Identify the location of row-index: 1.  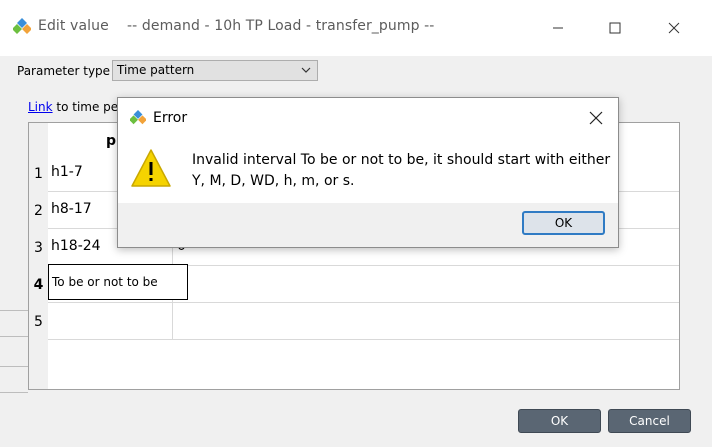
(38, 173).